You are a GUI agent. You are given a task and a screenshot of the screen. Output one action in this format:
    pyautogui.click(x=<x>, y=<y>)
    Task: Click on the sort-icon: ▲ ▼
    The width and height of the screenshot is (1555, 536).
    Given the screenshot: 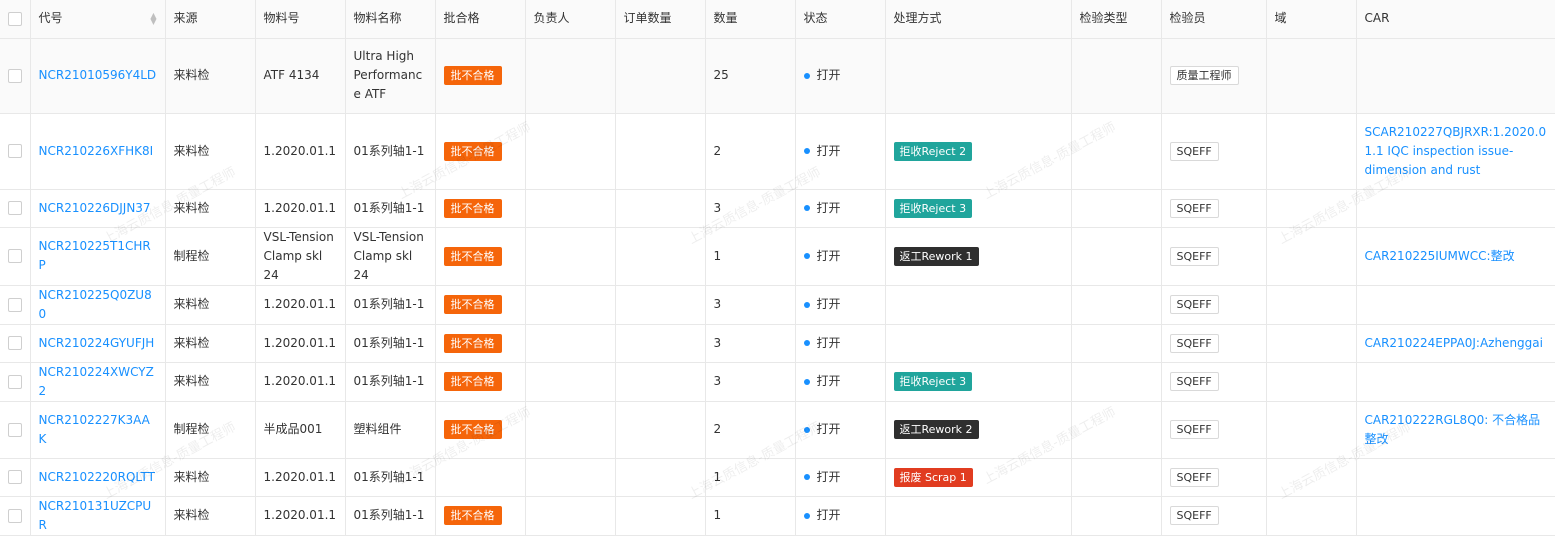 What is the action you would take?
    pyautogui.click(x=153, y=18)
    